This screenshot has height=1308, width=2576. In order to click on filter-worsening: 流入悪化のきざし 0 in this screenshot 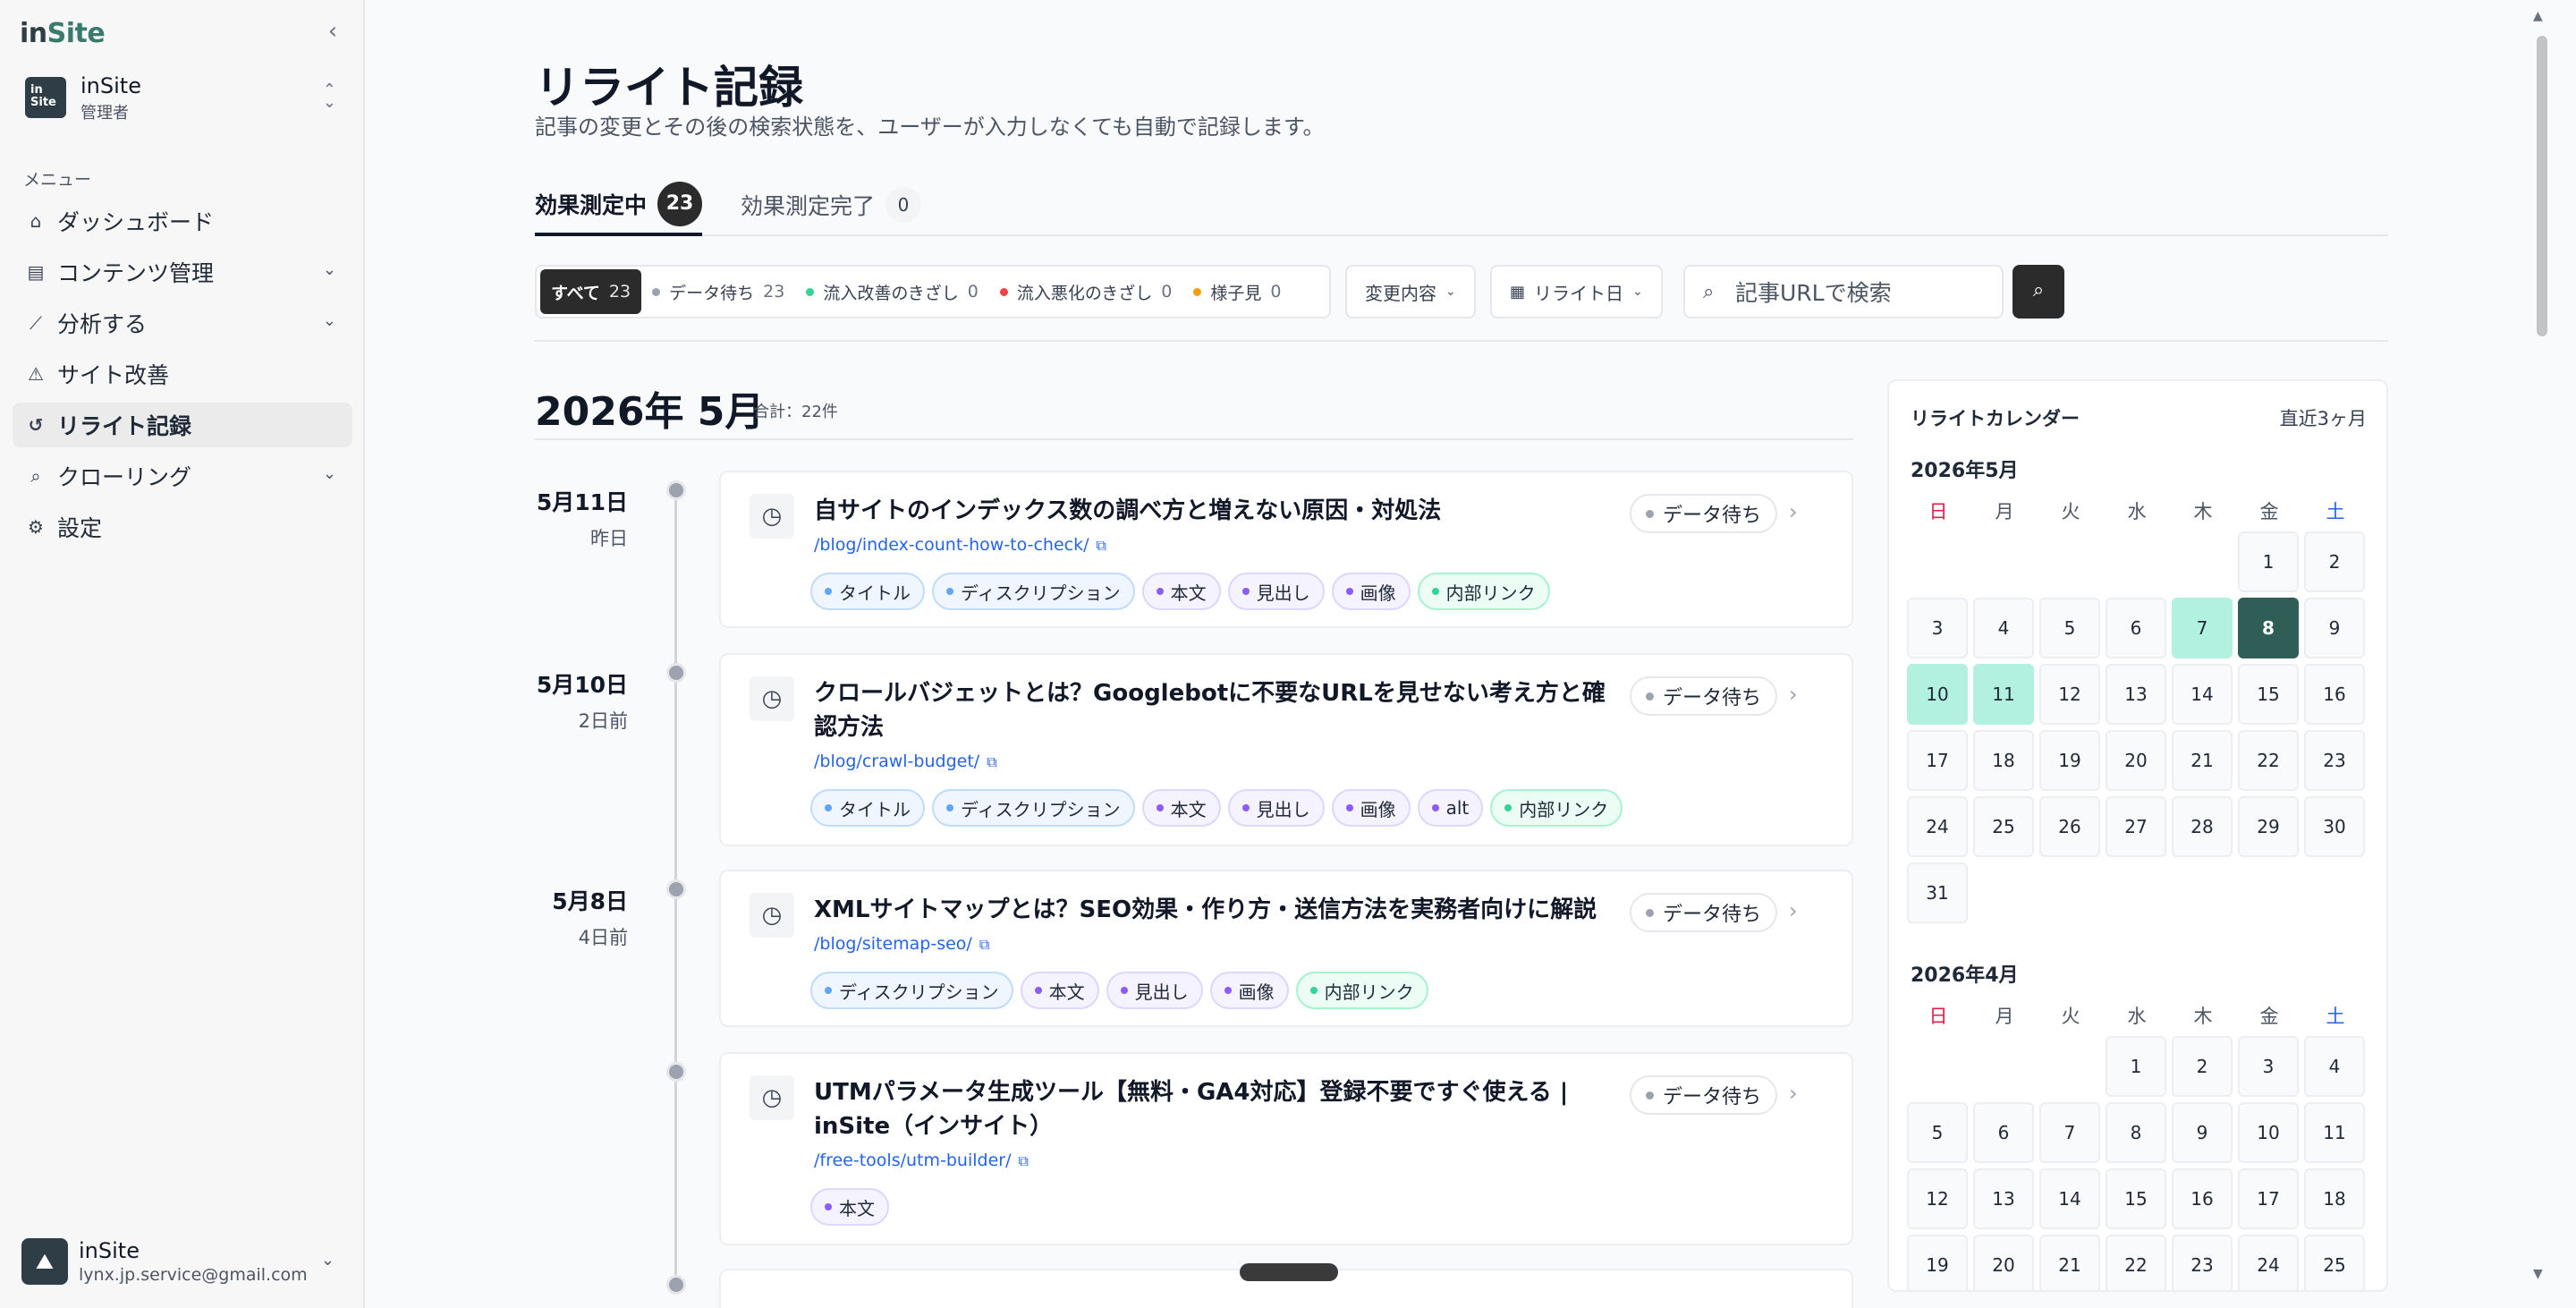, I will do `click(1086, 291)`.